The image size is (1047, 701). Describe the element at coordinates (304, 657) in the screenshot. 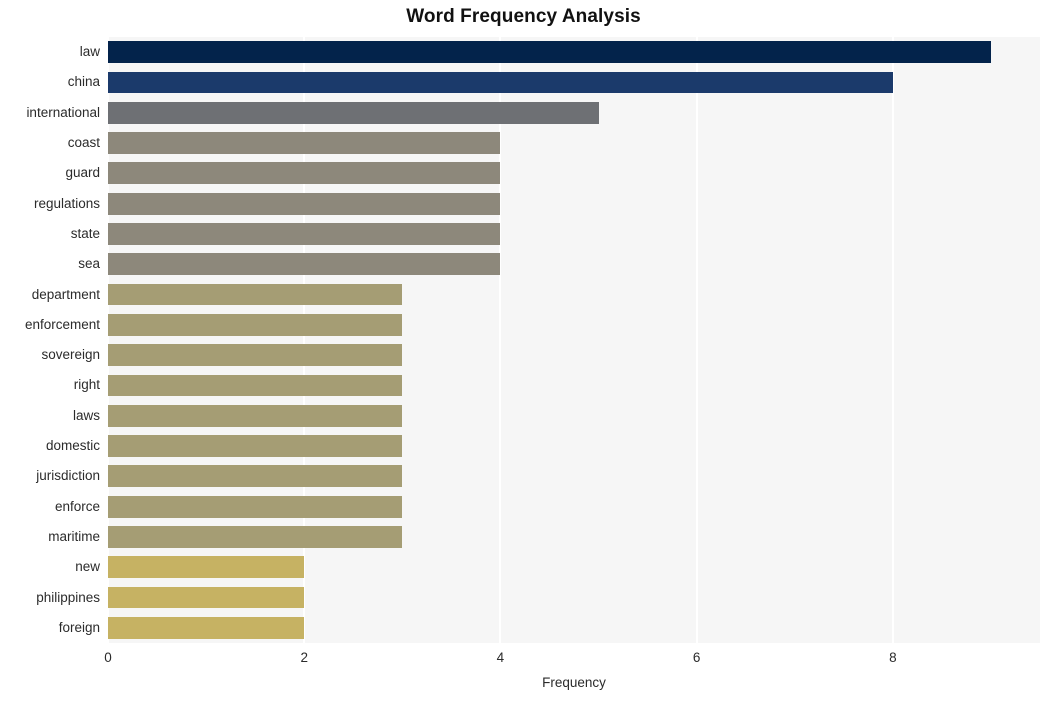

I see `x-tick-label-2: 2` at that location.